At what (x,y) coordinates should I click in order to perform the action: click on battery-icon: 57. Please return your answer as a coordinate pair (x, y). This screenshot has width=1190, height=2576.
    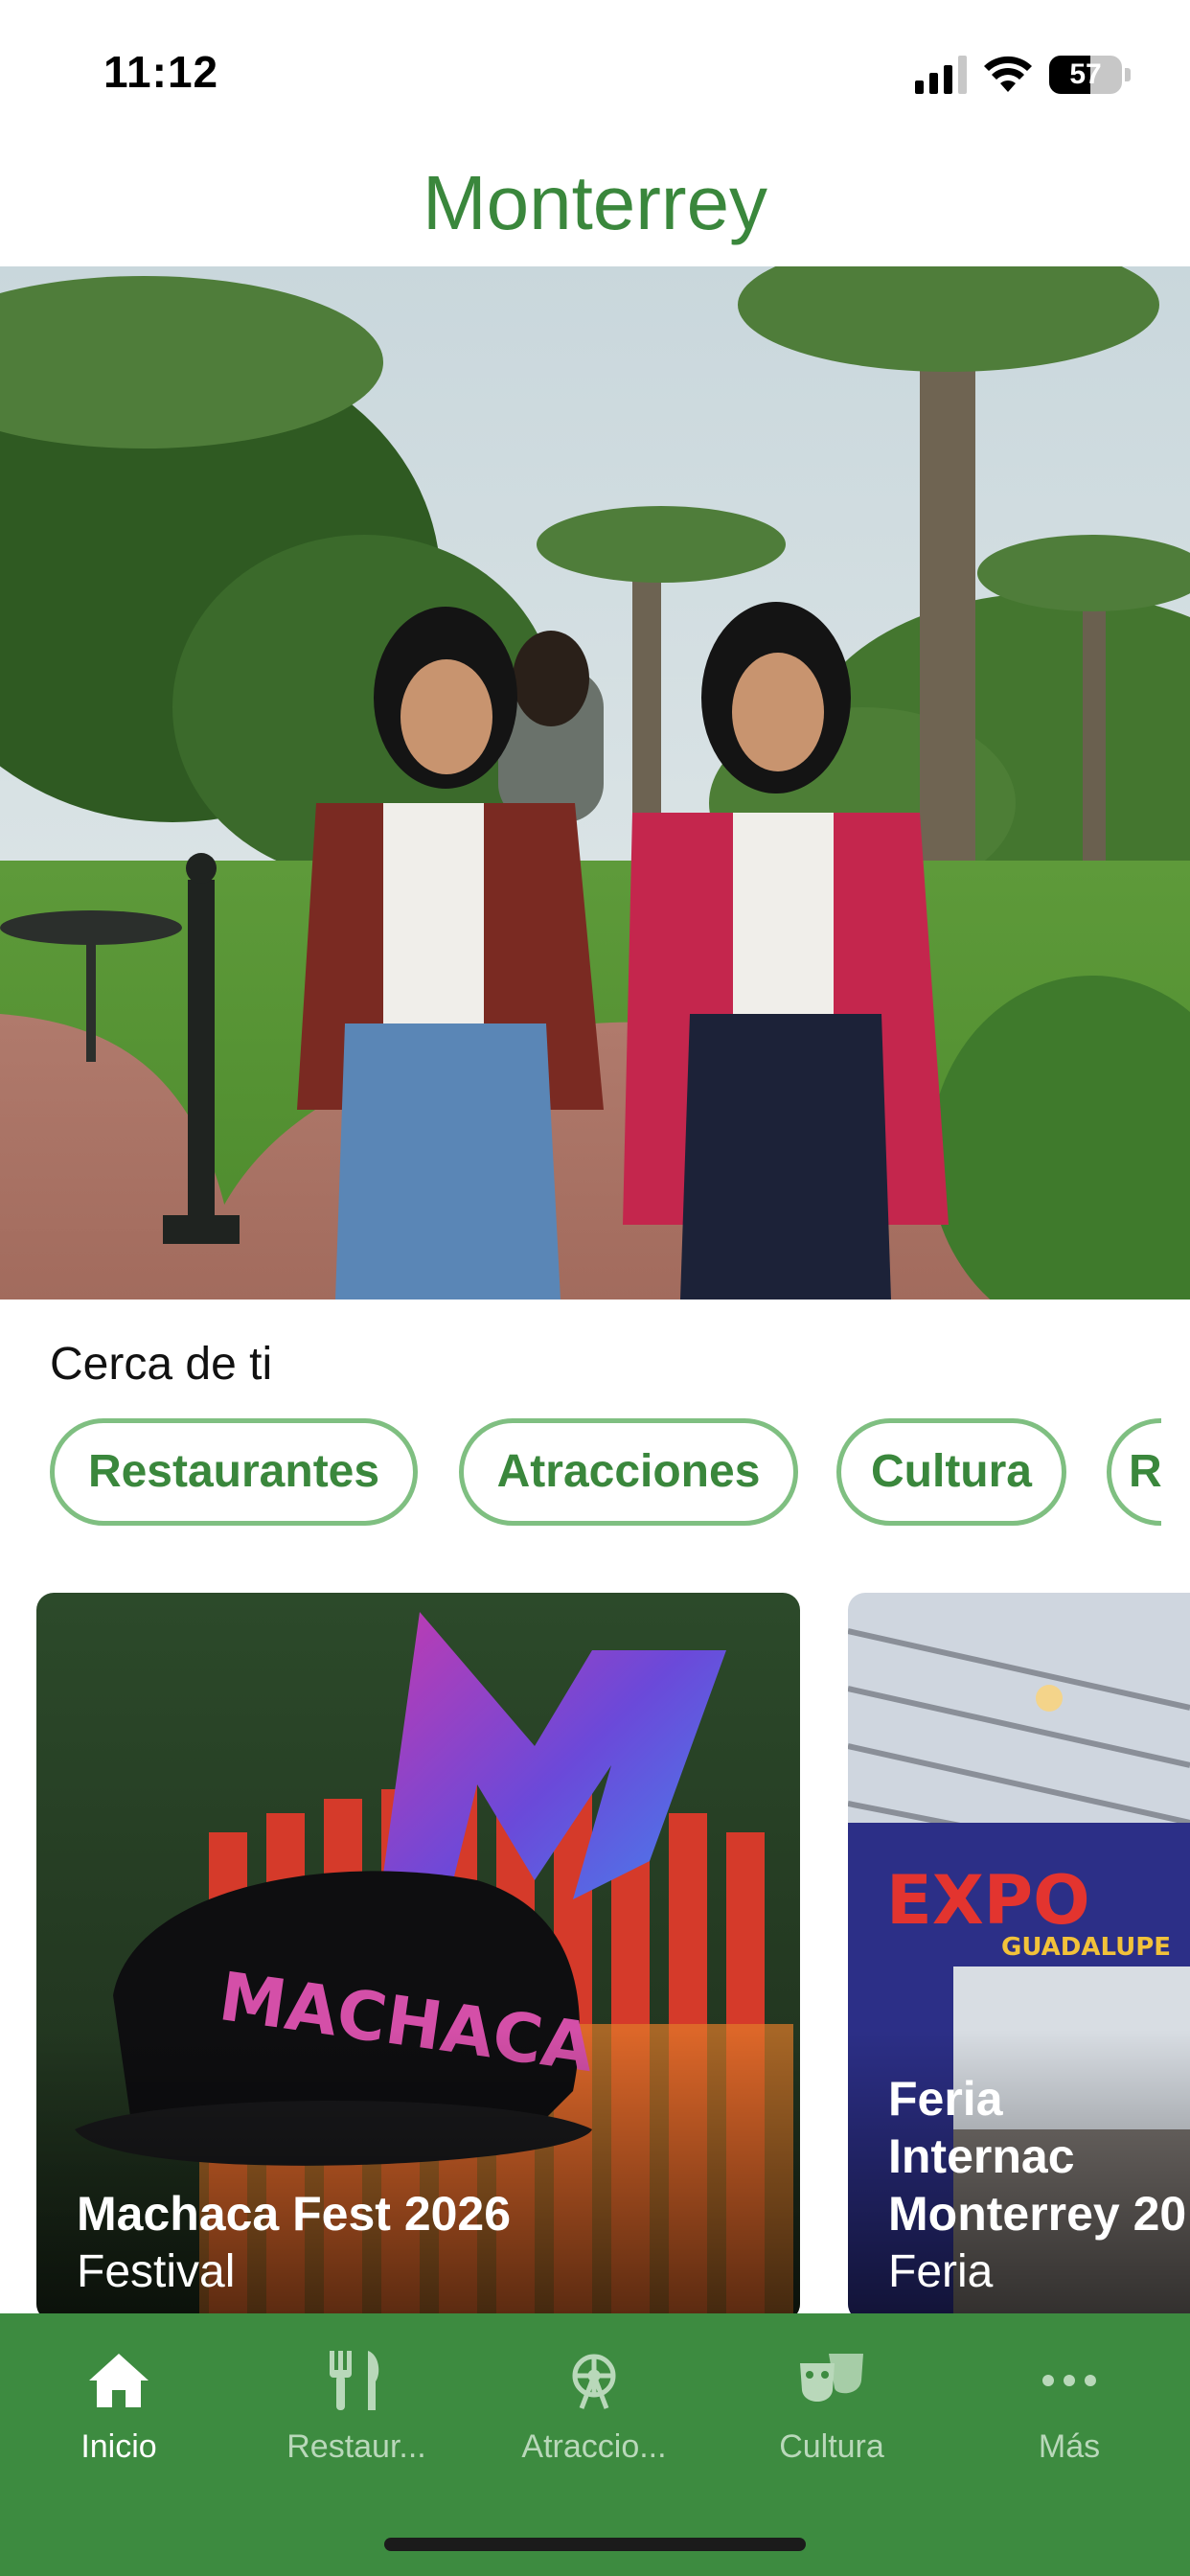
    Looking at the image, I should click on (1085, 75).